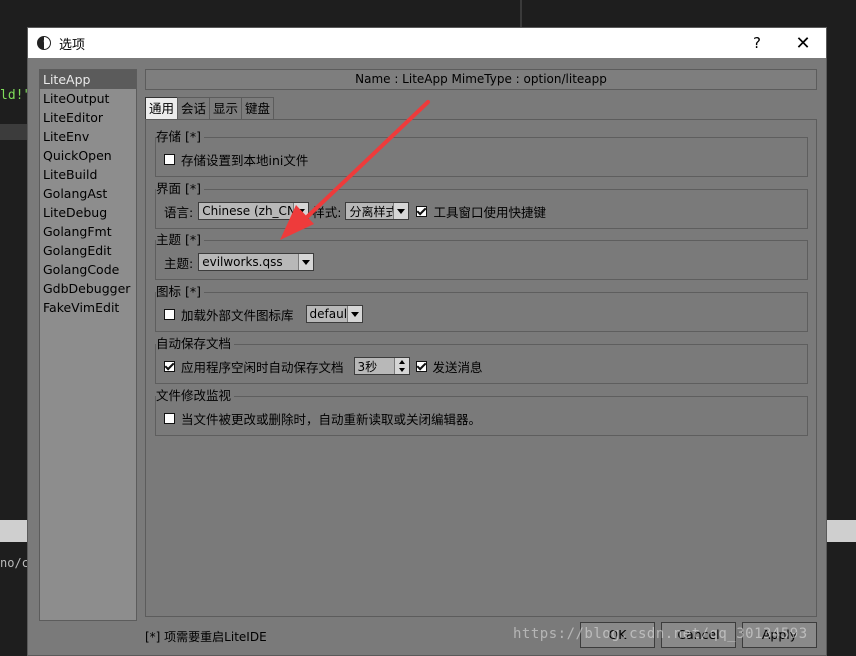 The width and height of the screenshot is (856, 656). What do you see at coordinates (169, 418) in the screenshot?
I see `file-monitor-checkbox` at bounding box center [169, 418].